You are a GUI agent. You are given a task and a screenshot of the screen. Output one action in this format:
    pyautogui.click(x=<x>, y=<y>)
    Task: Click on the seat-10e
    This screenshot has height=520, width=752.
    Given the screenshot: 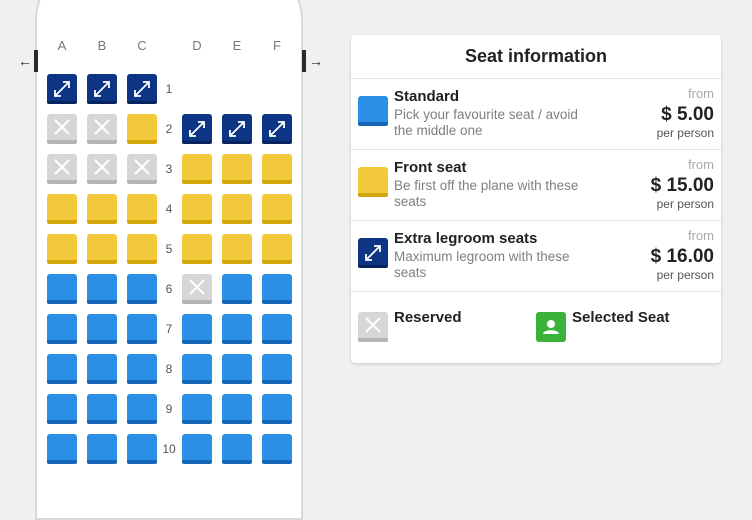 What is the action you would take?
    pyautogui.click(x=237, y=449)
    